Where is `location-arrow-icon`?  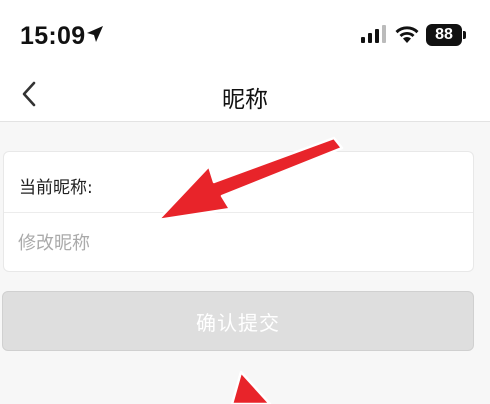
location-arrow-icon is located at coordinates (95, 34).